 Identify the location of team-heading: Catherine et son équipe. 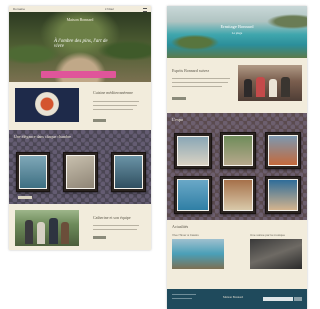
(112, 217).